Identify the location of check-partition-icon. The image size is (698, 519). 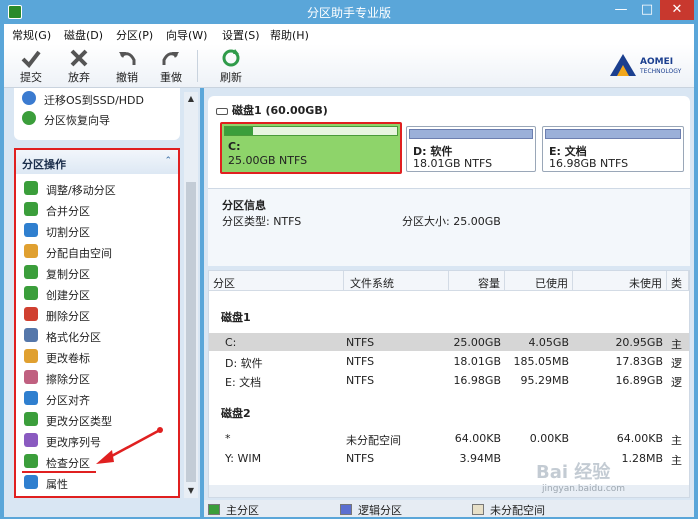
(31, 461).